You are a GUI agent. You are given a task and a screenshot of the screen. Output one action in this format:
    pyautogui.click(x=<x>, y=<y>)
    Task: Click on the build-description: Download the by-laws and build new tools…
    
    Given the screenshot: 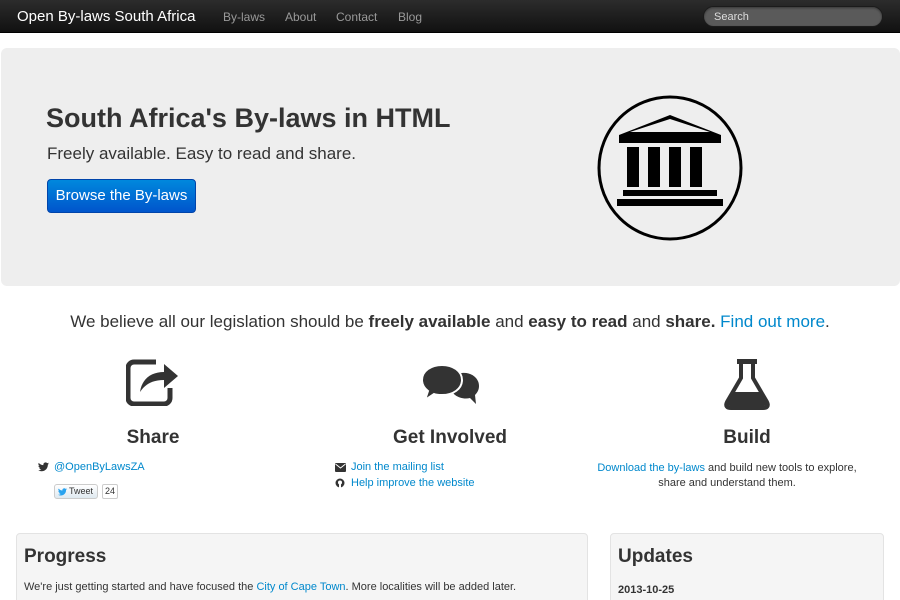 What is the action you would take?
    pyautogui.click(x=727, y=476)
    